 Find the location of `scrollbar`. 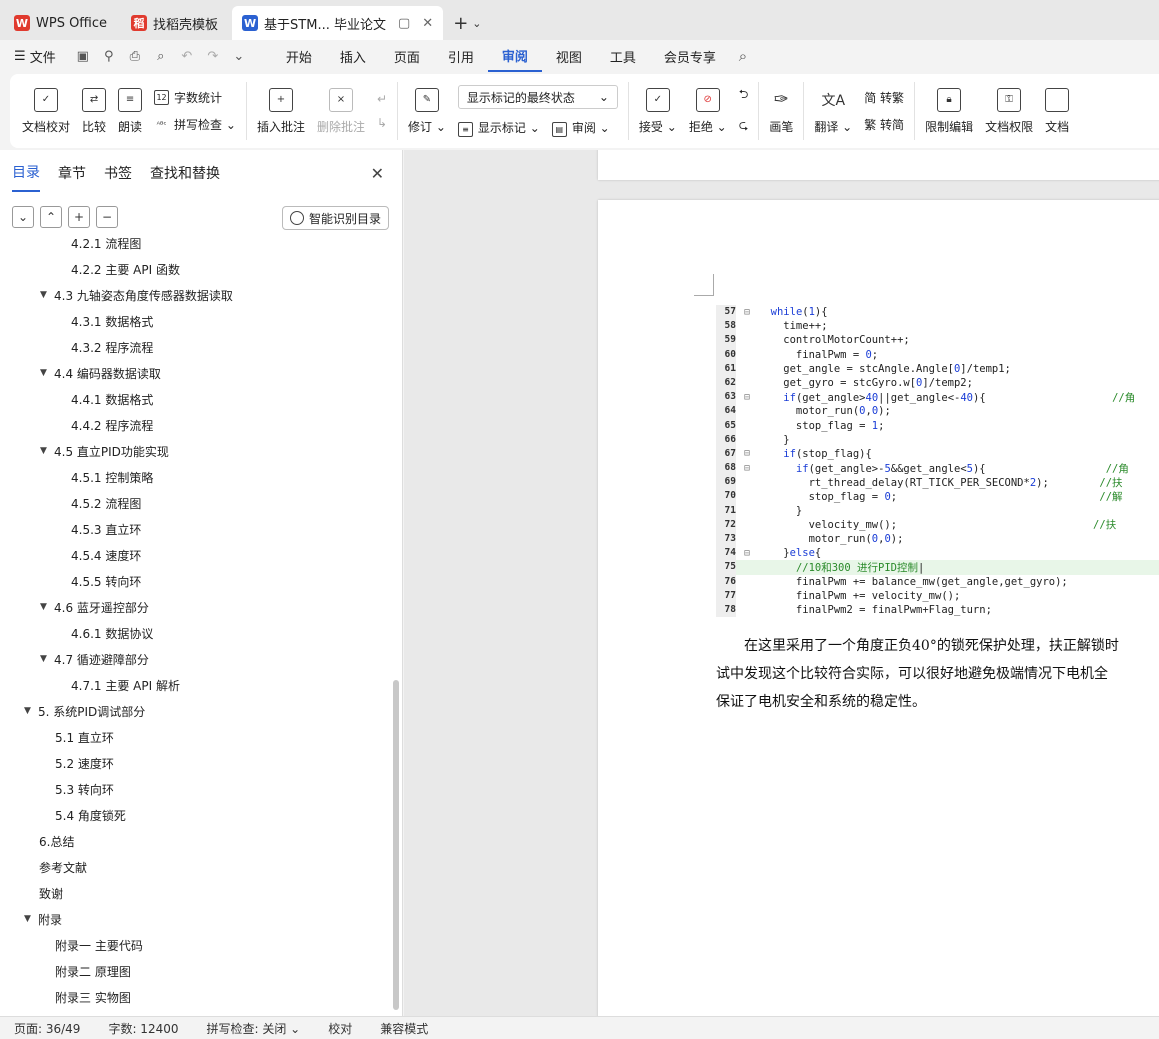

scrollbar is located at coordinates (396, 845).